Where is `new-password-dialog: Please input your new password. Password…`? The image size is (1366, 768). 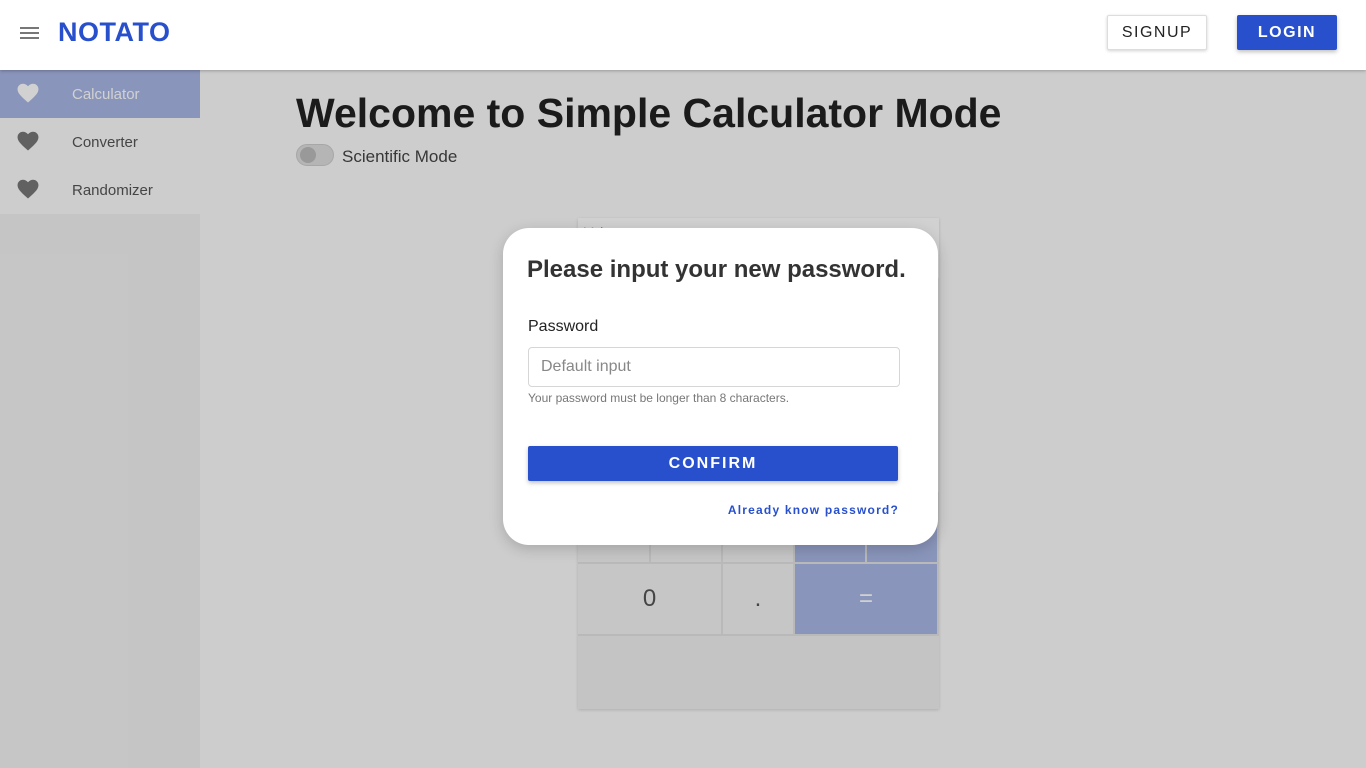 new-password-dialog: Please input your new password. Password… is located at coordinates (720, 386).